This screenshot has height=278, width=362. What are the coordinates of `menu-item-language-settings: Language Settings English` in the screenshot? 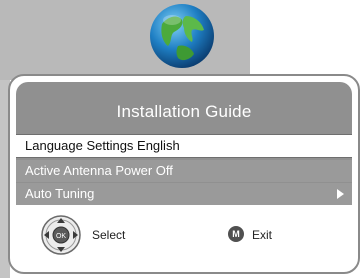 It's located at (184, 146).